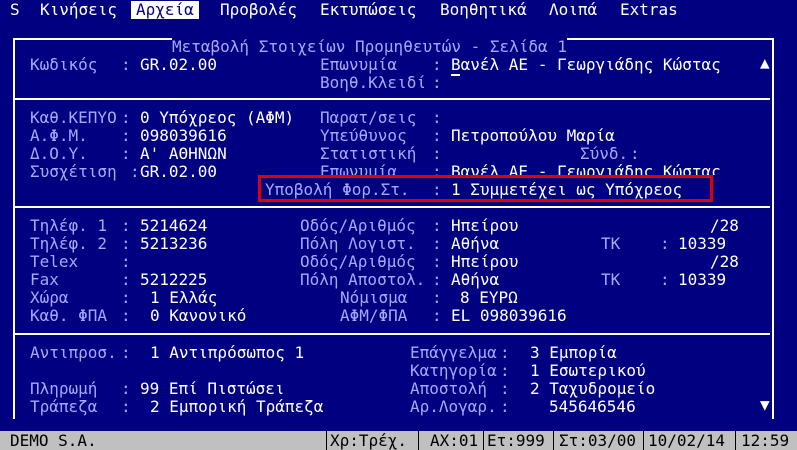 The width and height of the screenshot is (797, 450). I want to click on currency-field: 8 ΕΥΡΩ, so click(489, 298).